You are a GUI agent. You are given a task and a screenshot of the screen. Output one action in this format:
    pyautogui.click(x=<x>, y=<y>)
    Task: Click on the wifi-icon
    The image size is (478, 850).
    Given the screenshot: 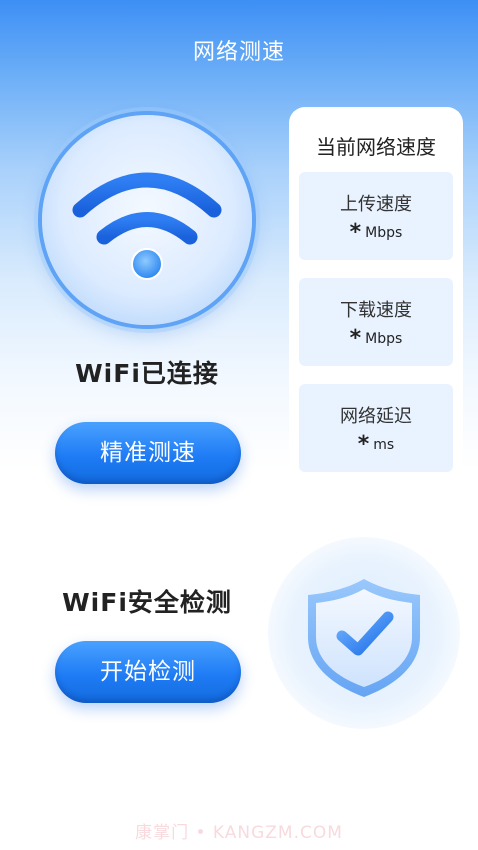 What is the action you would take?
    pyautogui.click(x=147, y=226)
    